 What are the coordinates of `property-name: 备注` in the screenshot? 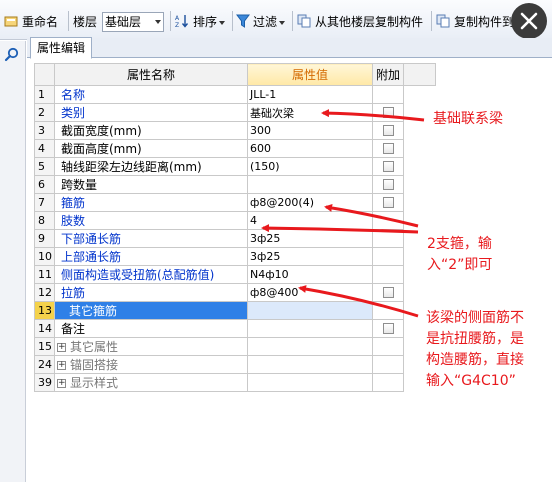 It's located at (151, 328).